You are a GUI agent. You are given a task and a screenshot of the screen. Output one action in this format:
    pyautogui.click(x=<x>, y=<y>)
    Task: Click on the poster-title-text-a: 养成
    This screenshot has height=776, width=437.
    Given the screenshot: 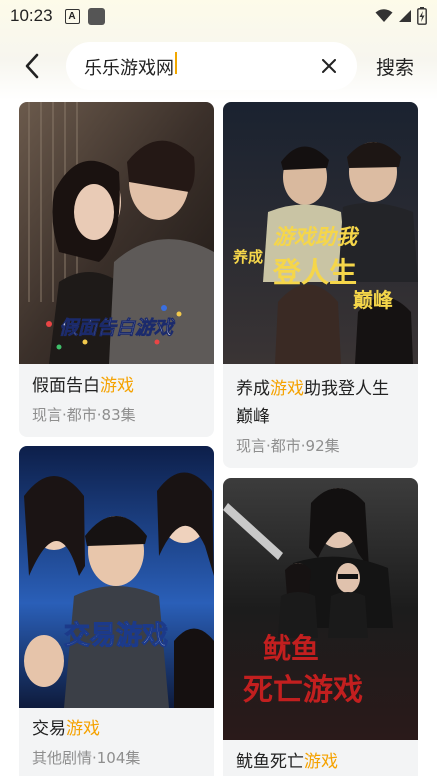 What is the action you would take?
    pyautogui.click(x=247, y=257)
    